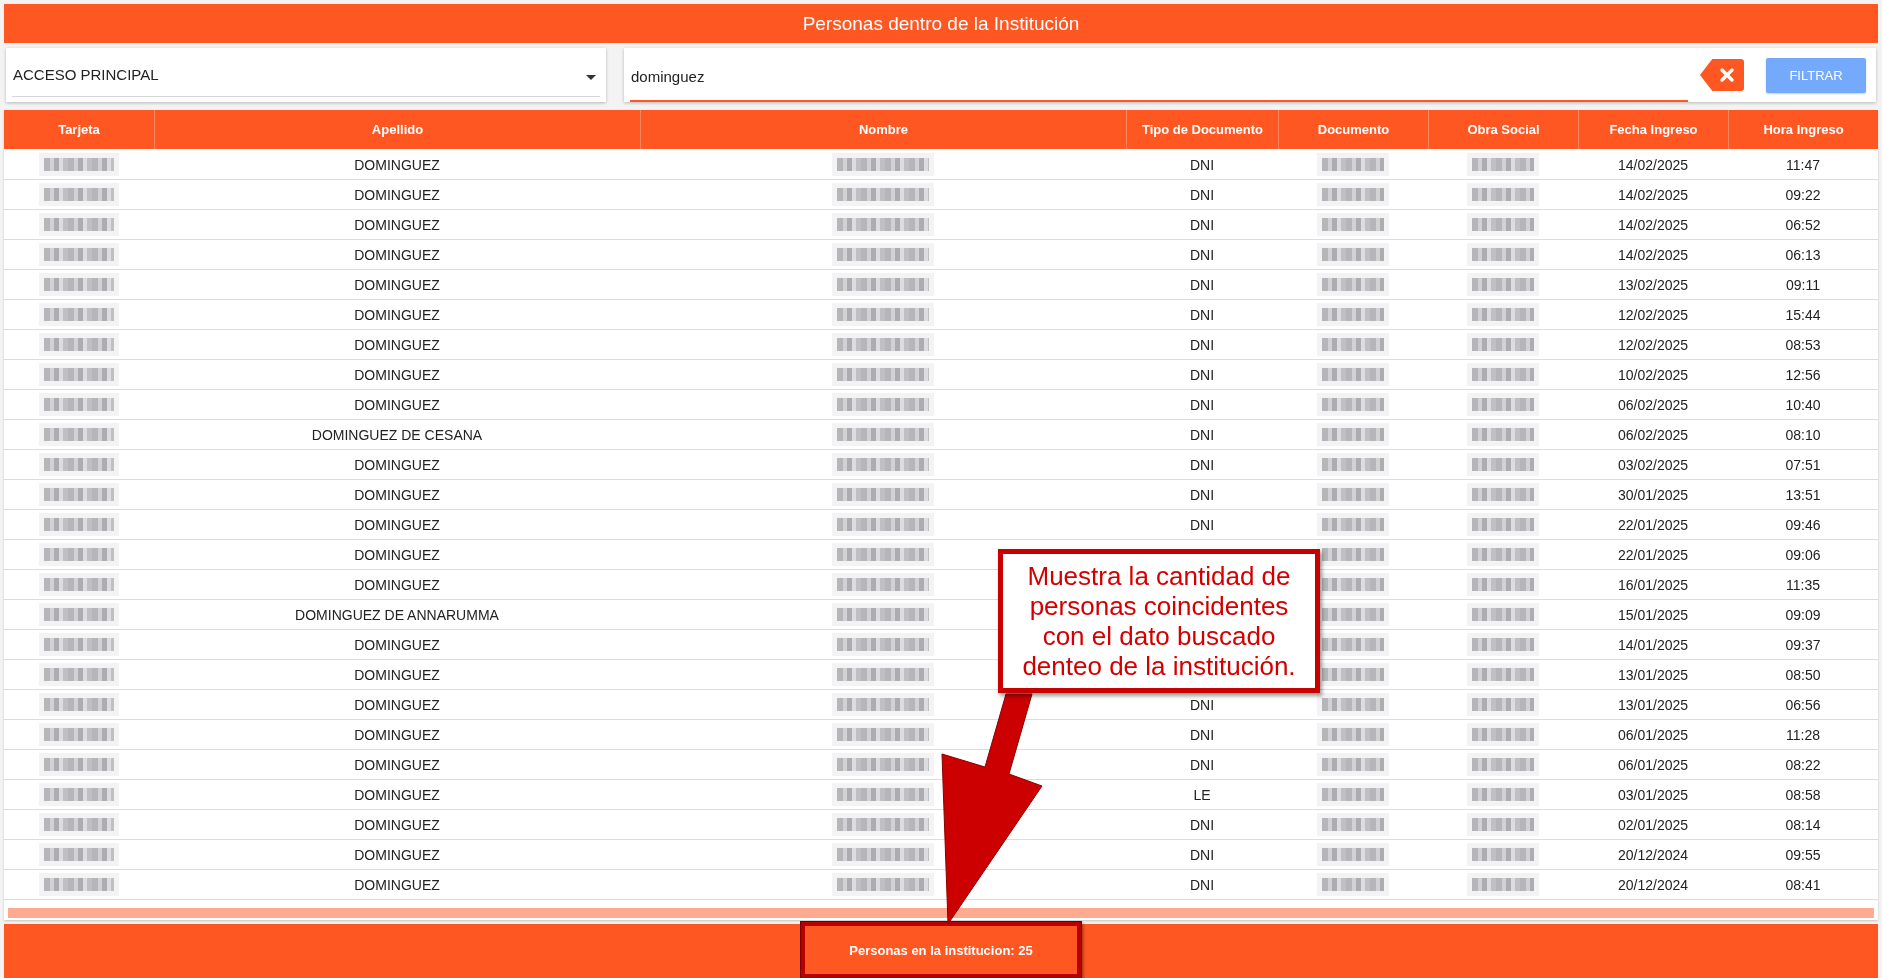 The width and height of the screenshot is (1882, 978). I want to click on table-cell-text: 06:52, so click(1803, 225).